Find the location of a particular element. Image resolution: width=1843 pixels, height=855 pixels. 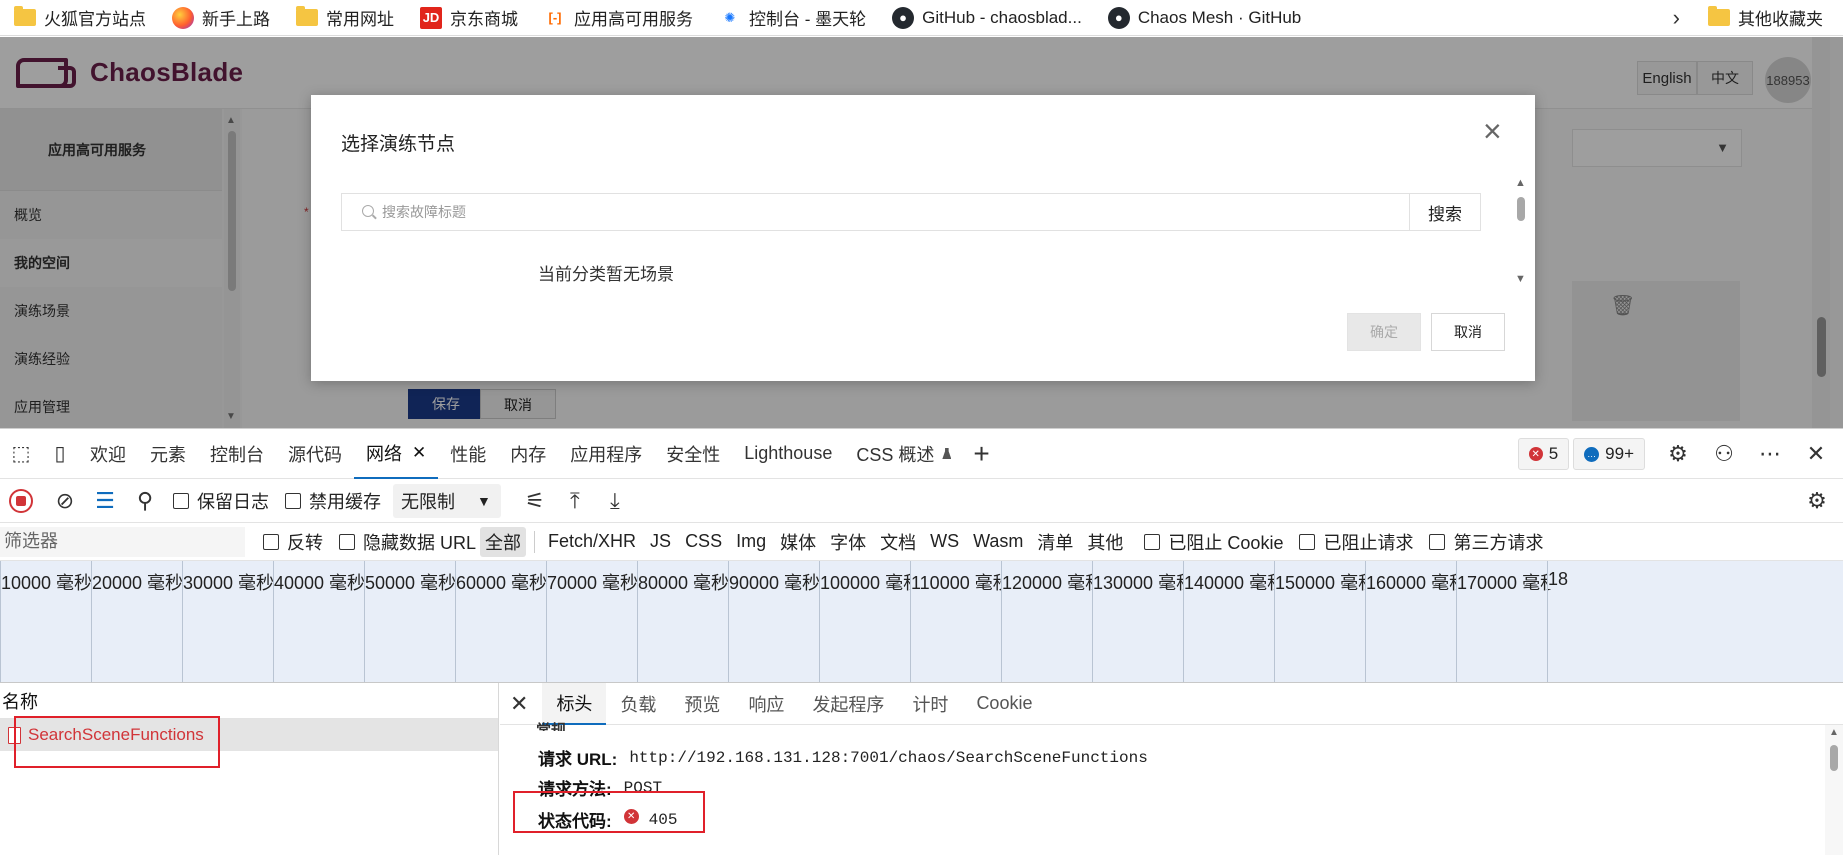

column-header-name: 名称 is located at coordinates (249, 701).